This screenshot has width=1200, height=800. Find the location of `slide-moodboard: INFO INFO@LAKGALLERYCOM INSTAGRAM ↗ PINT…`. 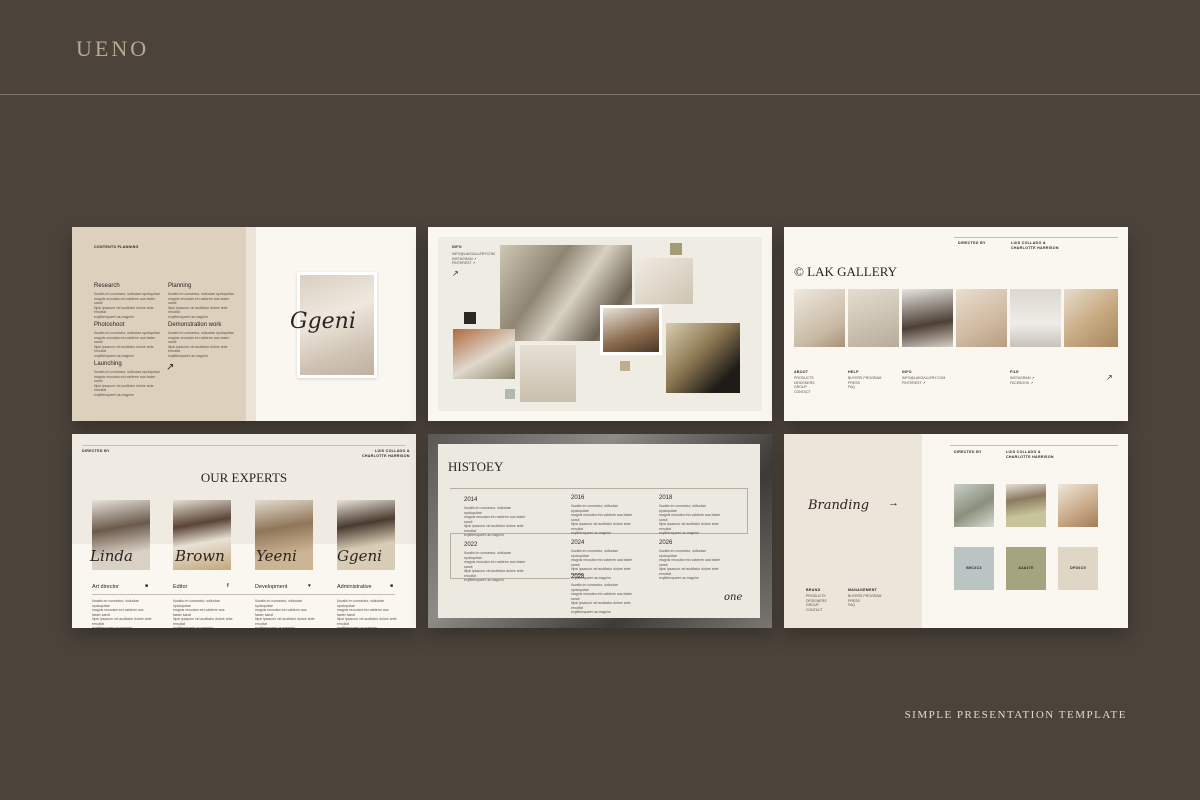

slide-moodboard: INFO INFO@LAKGALLERYCOM INSTAGRAM ↗ PINT… is located at coordinates (600, 324).